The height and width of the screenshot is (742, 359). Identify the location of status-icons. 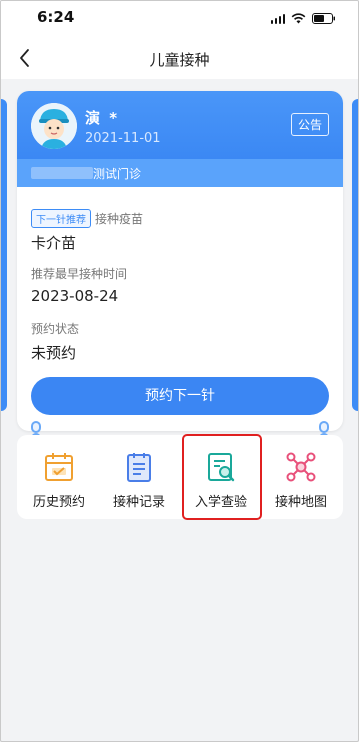
(303, 18).